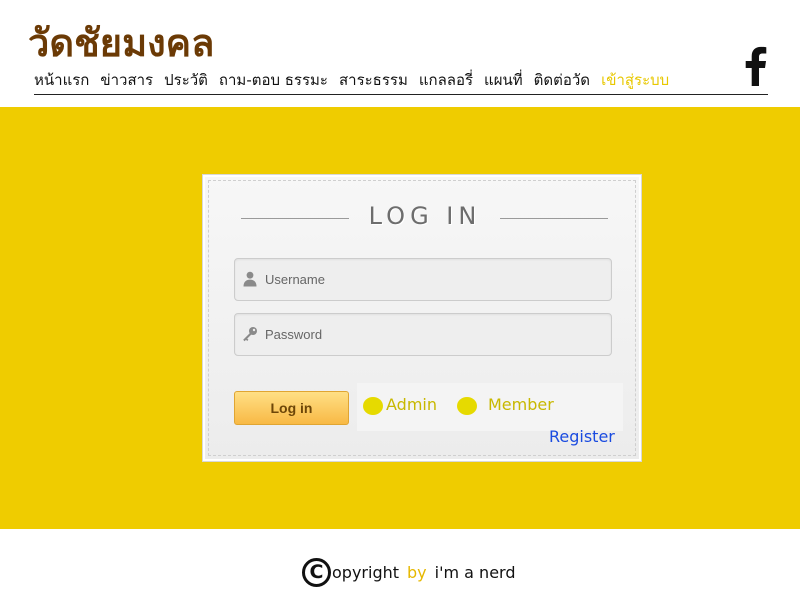 The width and height of the screenshot is (800, 600). Describe the element at coordinates (295, 218) in the screenshot. I see `title-divider-left` at that location.